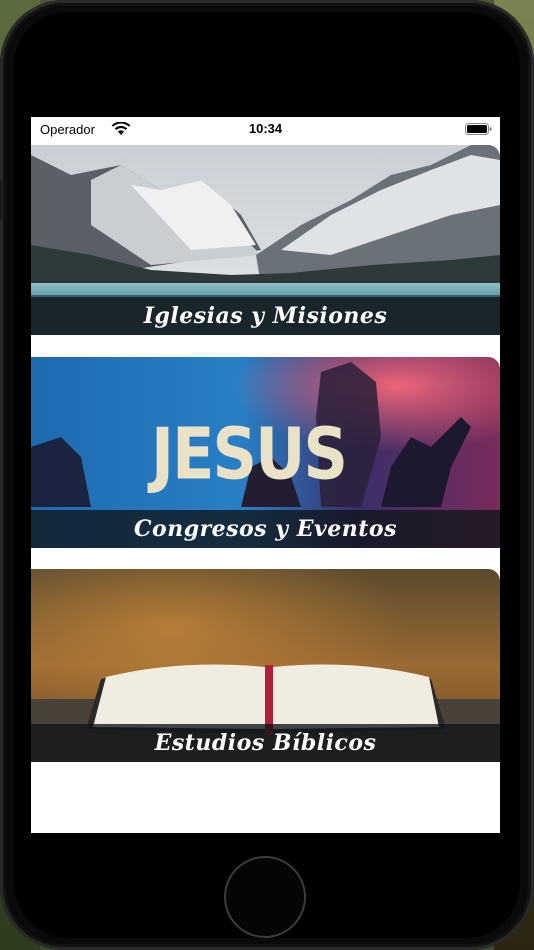 The width and height of the screenshot is (534, 950). What do you see at coordinates (265, 128) in the screenshot?
I see `clock: 10:34` at bounding box center [265, 128].